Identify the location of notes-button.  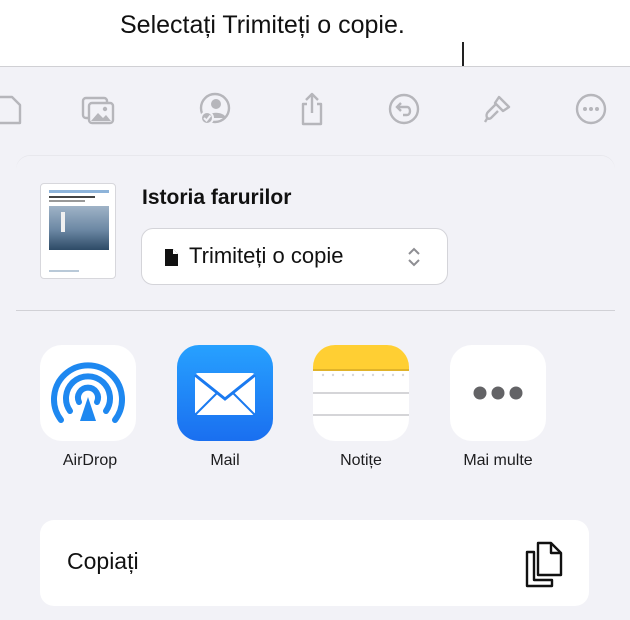
(361, 393).